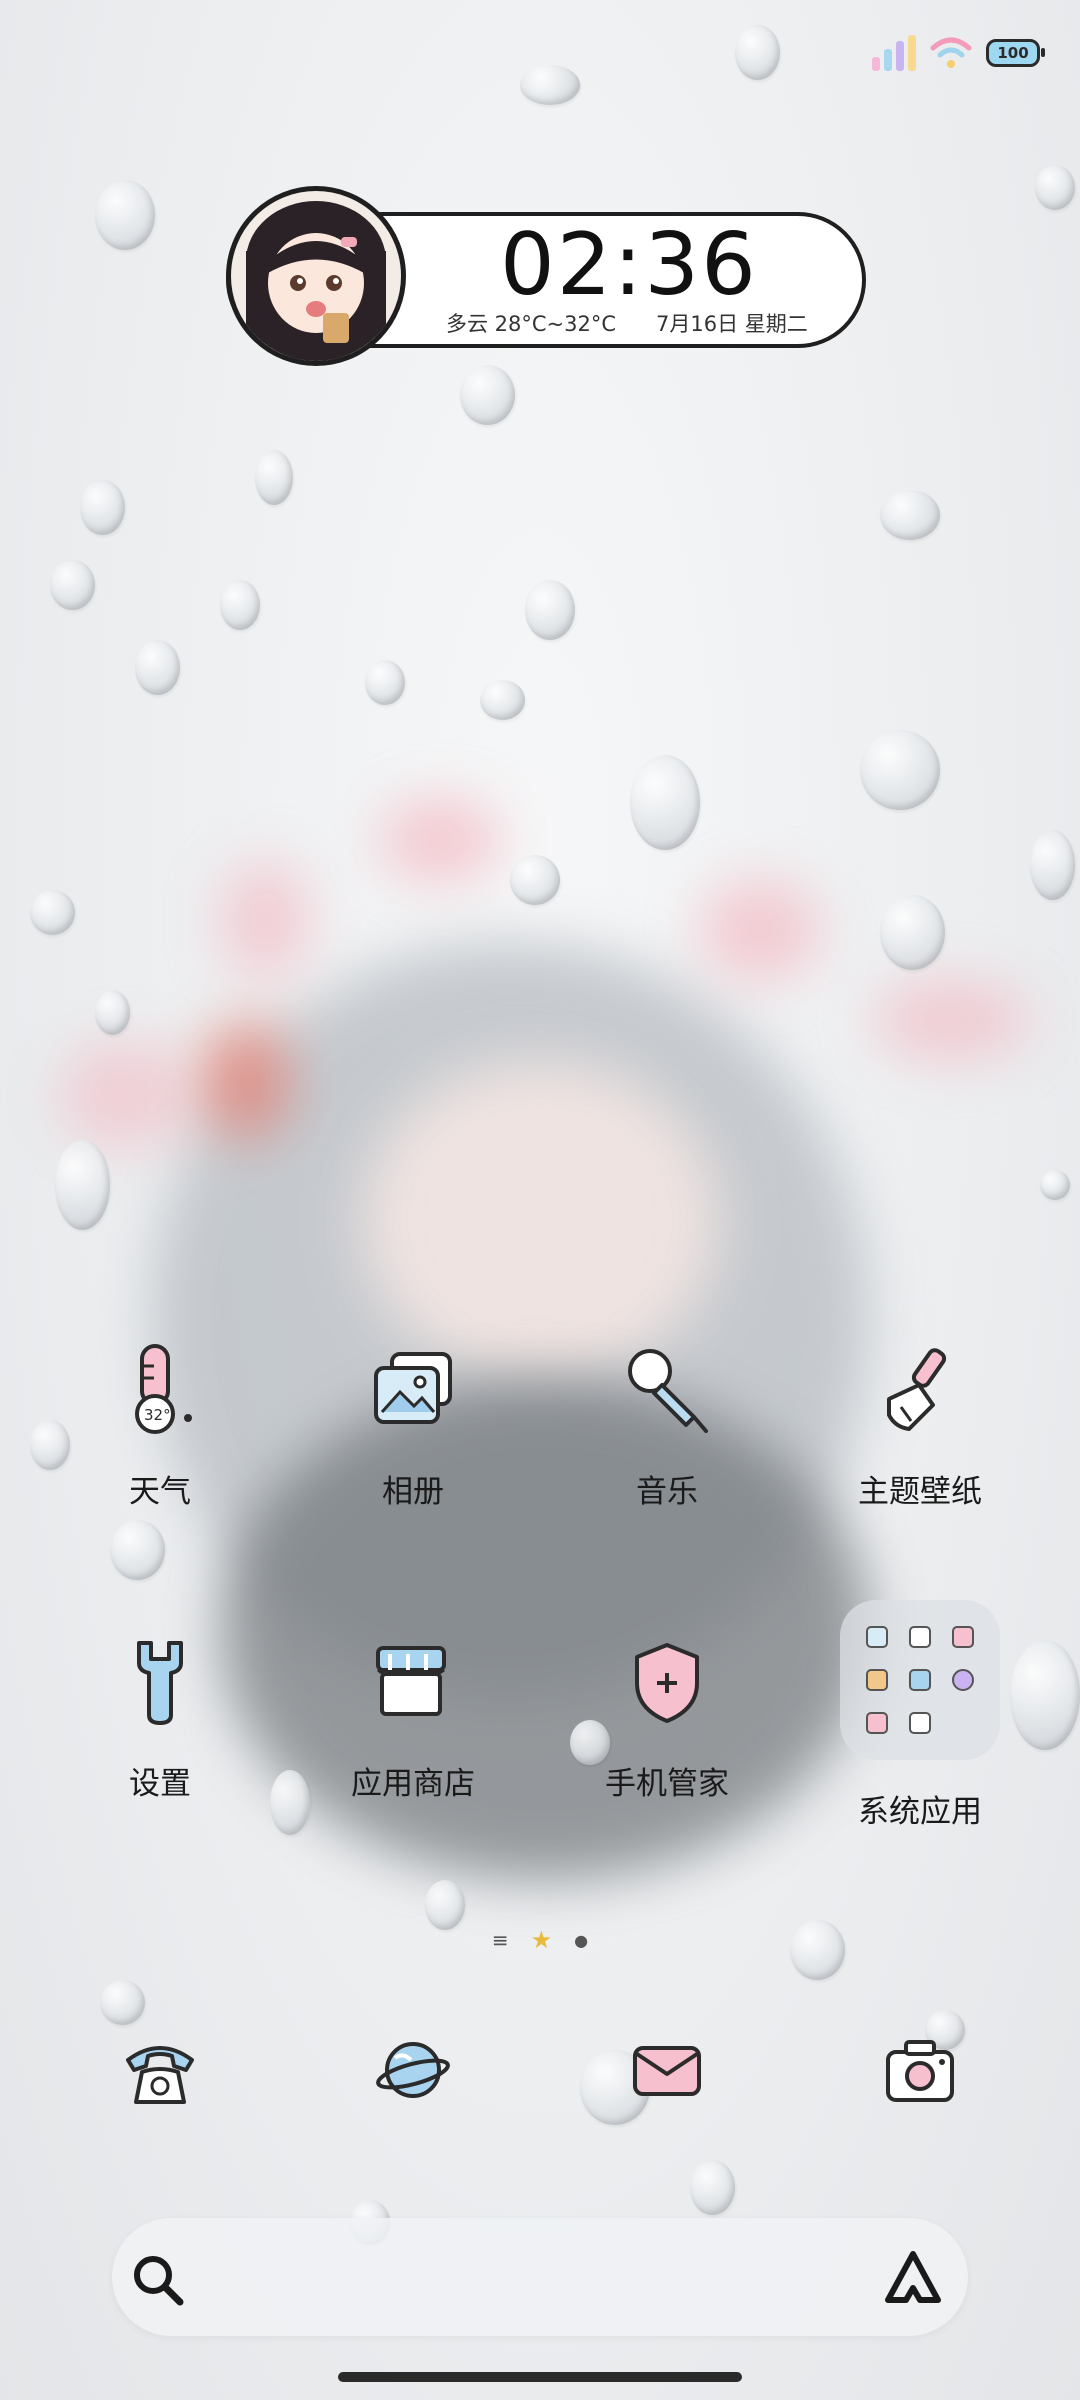  I want to click on app-gallery: 相册, so click(413, 1425).